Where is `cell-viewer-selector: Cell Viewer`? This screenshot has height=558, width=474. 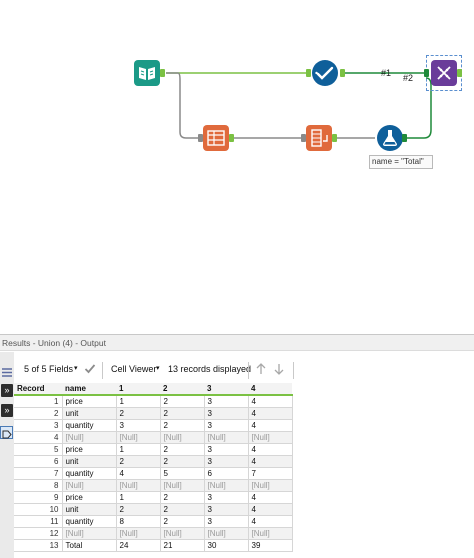
cell-viewer-selector: Cell Viewer is located at coordinates (133, 369).